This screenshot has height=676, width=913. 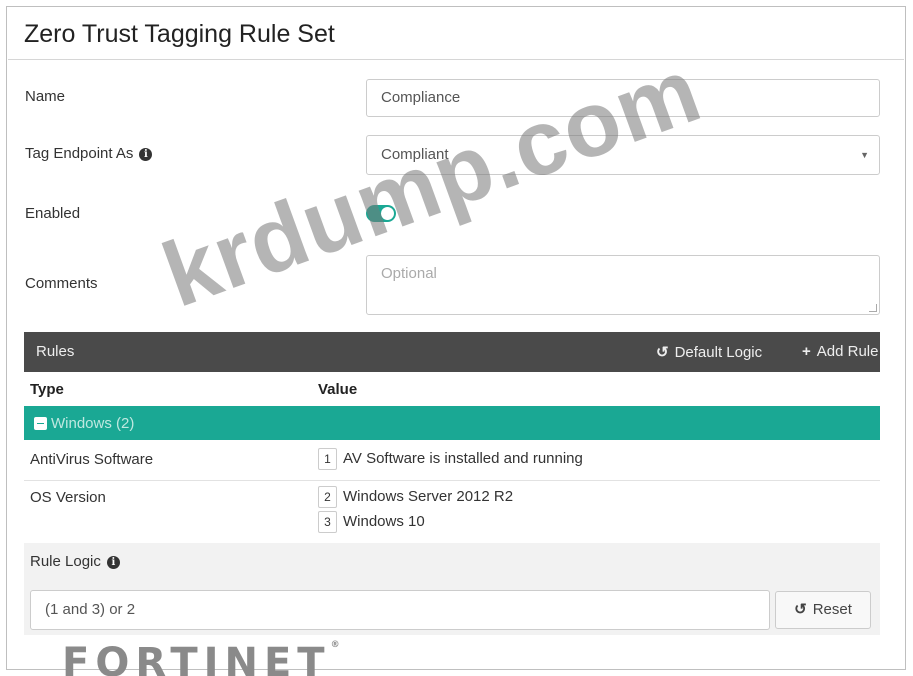 I want to click on default-logic-button: ↺ Default Logic, so click(x=709, y=352).